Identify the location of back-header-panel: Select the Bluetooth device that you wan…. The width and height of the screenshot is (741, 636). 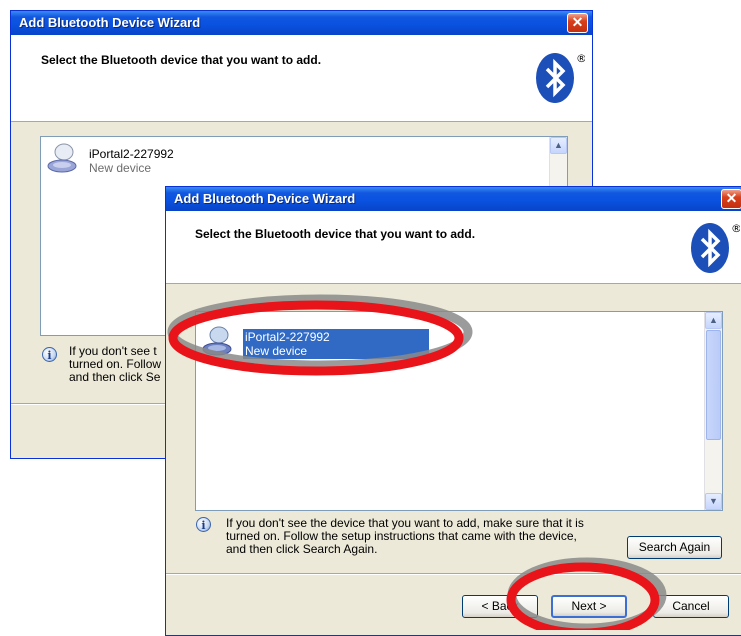
(301, 78).